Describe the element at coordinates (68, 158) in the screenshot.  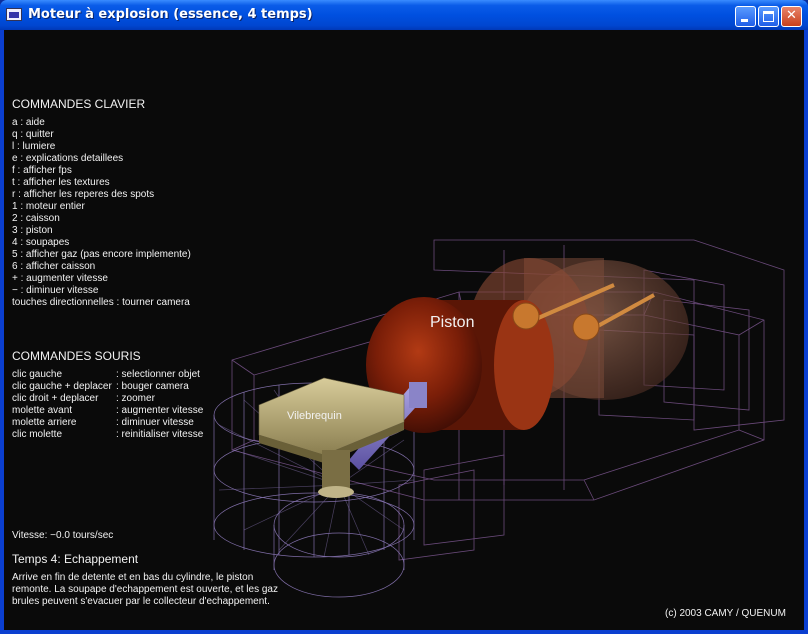
I see `keyboard-command: e : explications detaillees` at that location.